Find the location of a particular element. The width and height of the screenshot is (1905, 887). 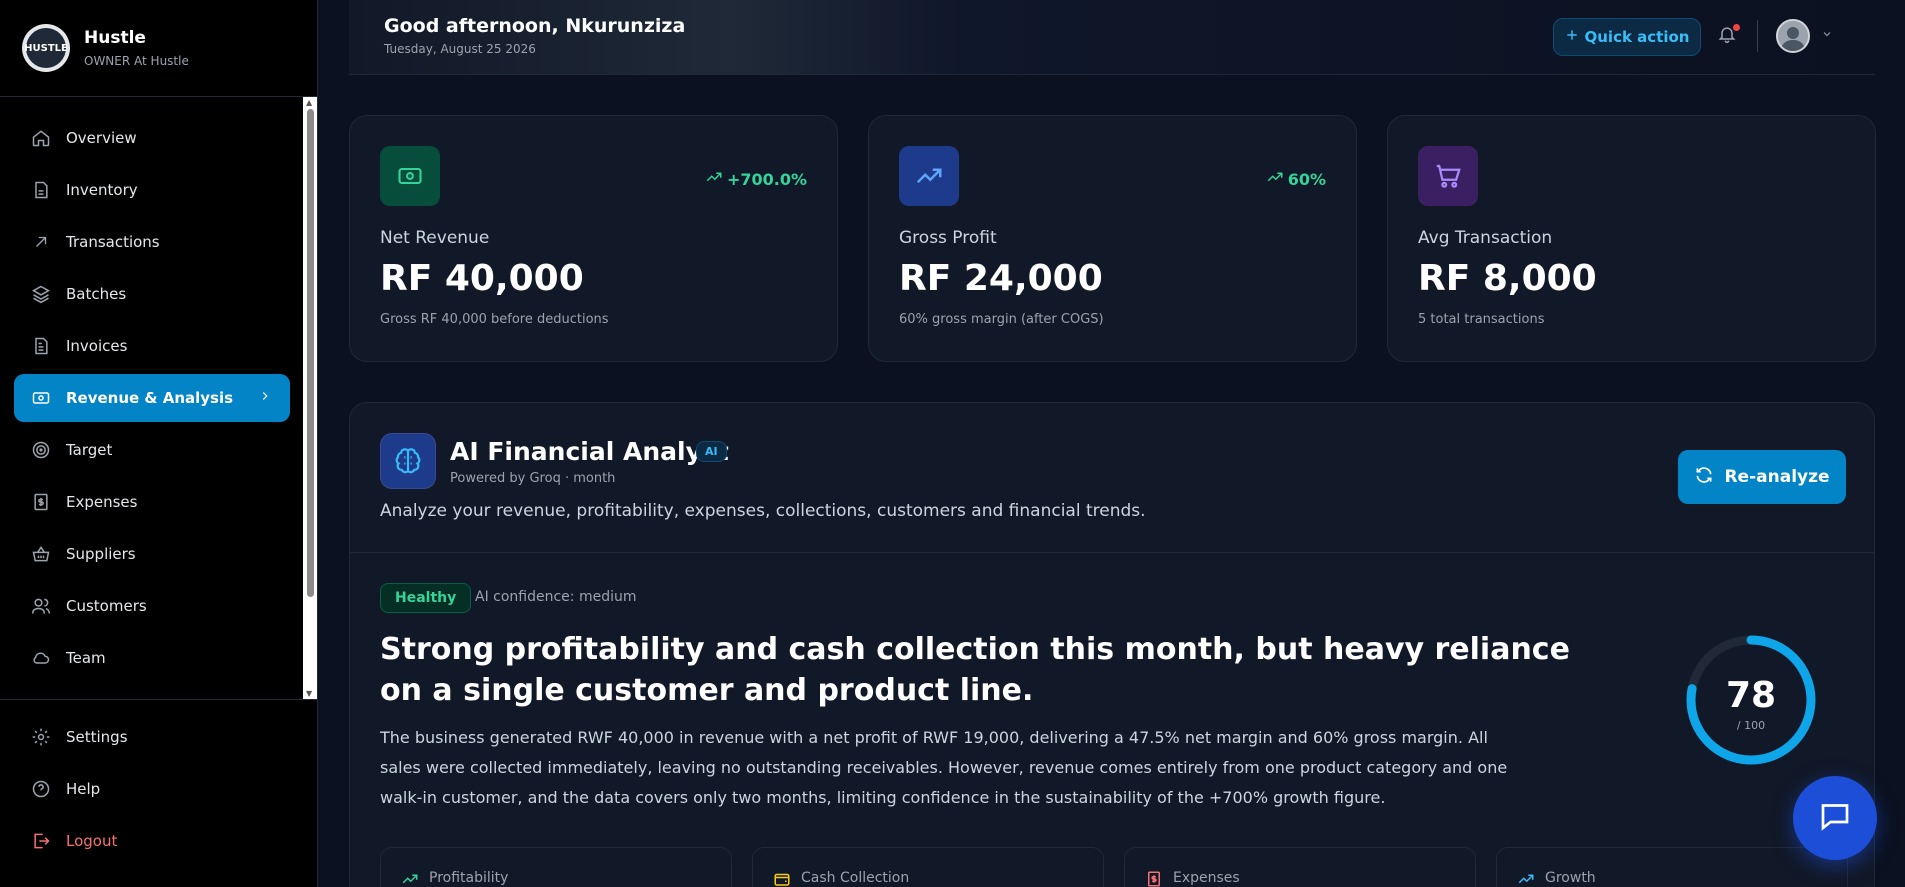

analysis-card-profitability: Profitability is located at coordinates (556, 867).